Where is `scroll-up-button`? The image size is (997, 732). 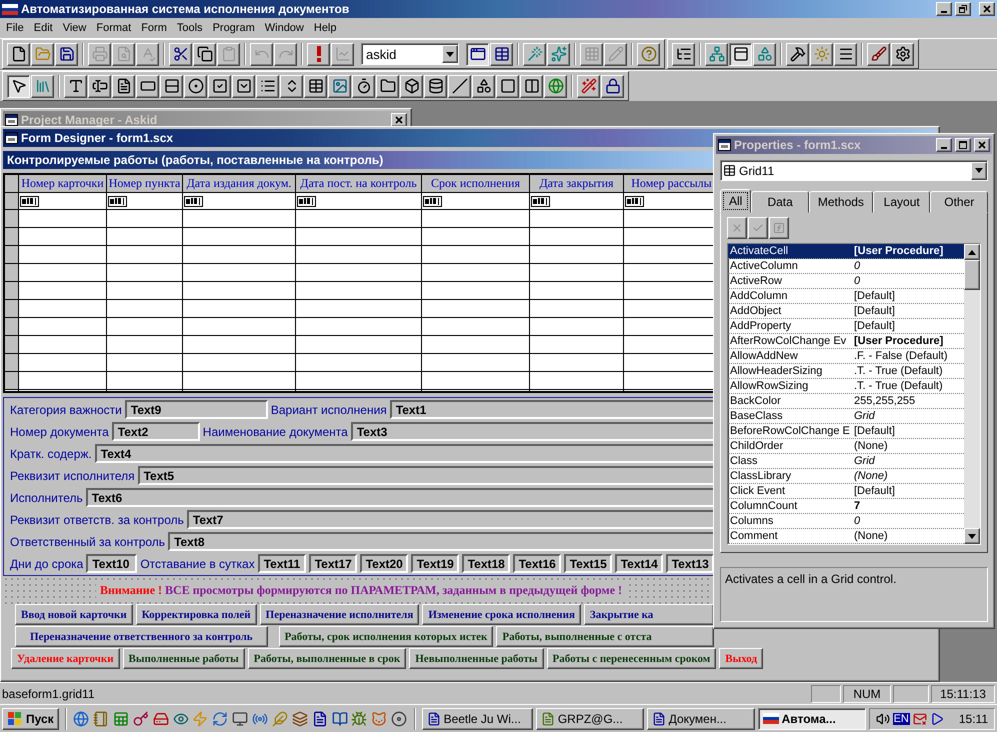 scroll-up-button is located at coordinates (972, 252).